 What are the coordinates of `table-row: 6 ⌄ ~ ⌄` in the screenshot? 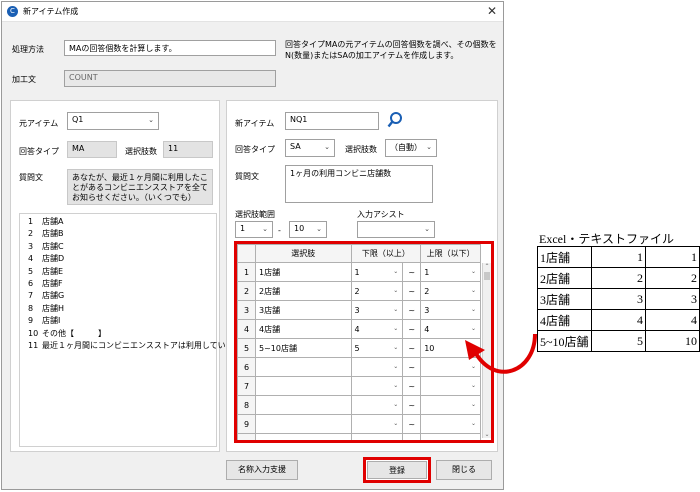 It's located at (359, 367).